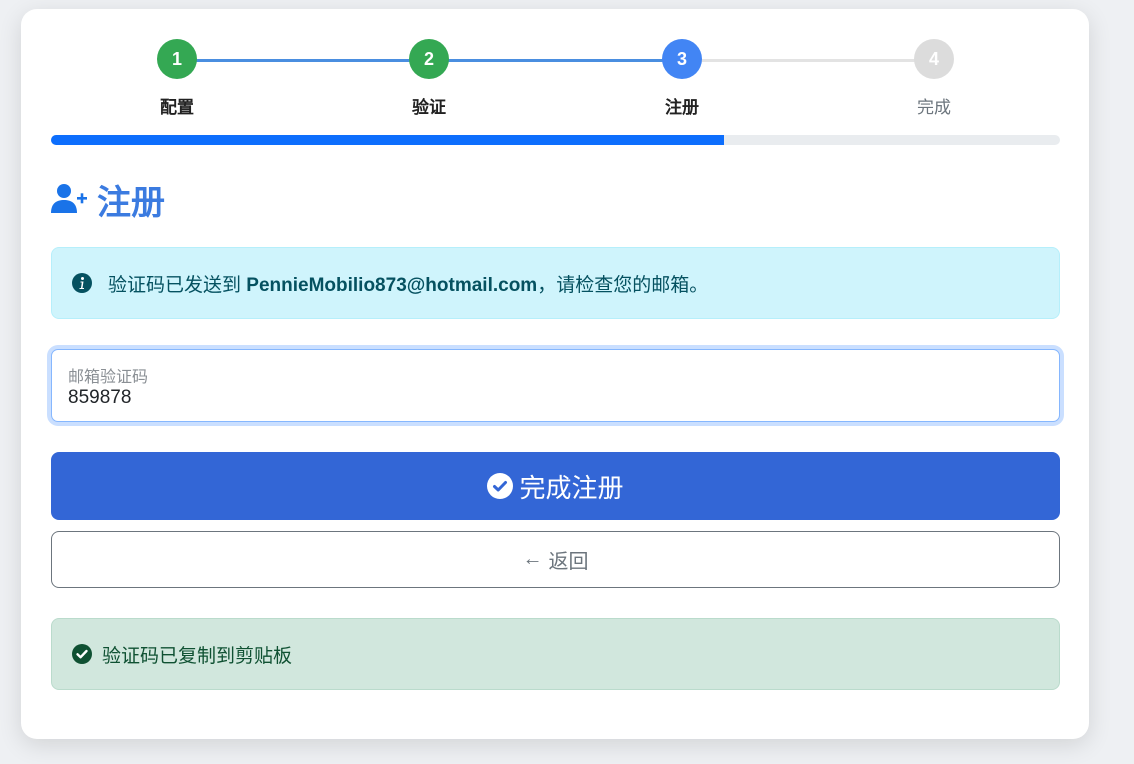 The height and width of the screenshot is (764, 1134). Describe the element at coordinates (387, 140) in the screenshot. I see `progress-bar-fill` at that location.